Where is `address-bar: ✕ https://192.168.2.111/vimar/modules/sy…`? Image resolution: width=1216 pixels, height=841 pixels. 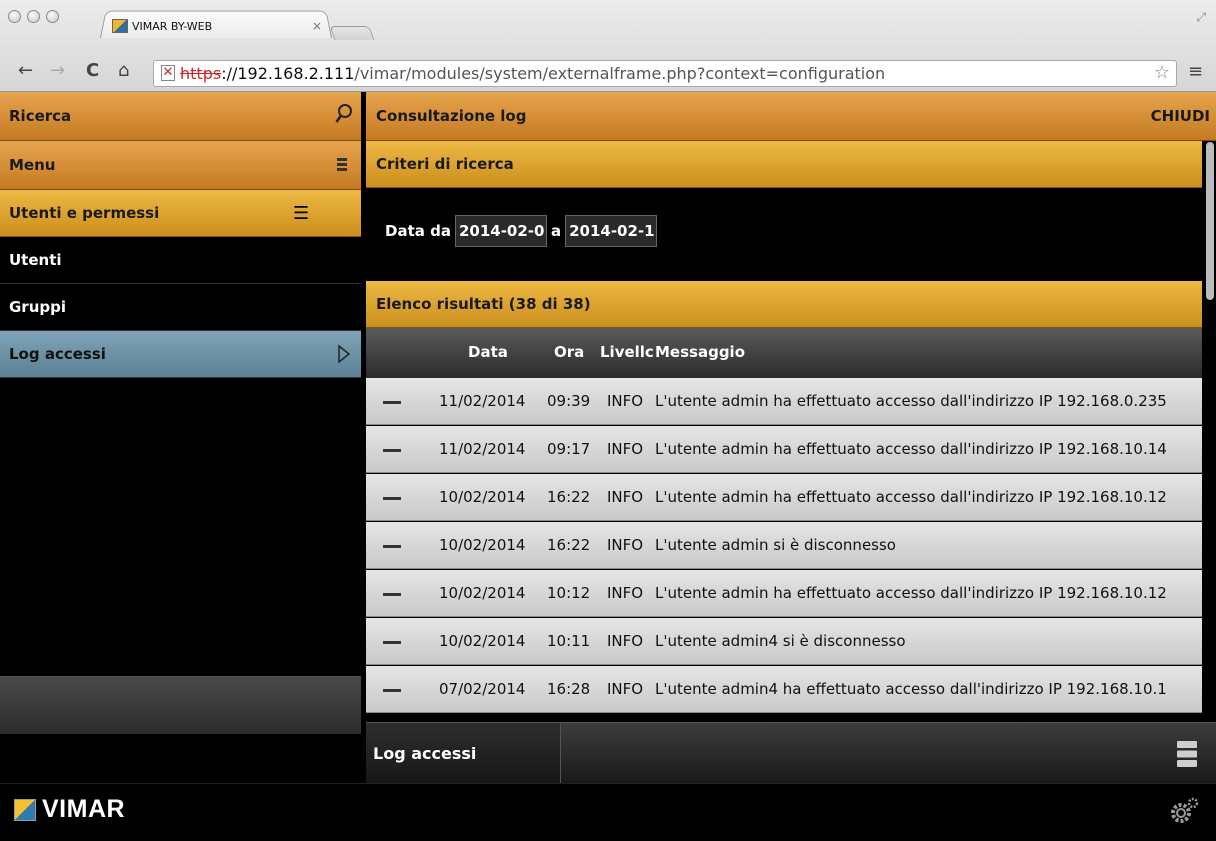
address-bar: ✕ https://192.168.2.111/vimar/modules/sy… is located at coordinates (665, 73).